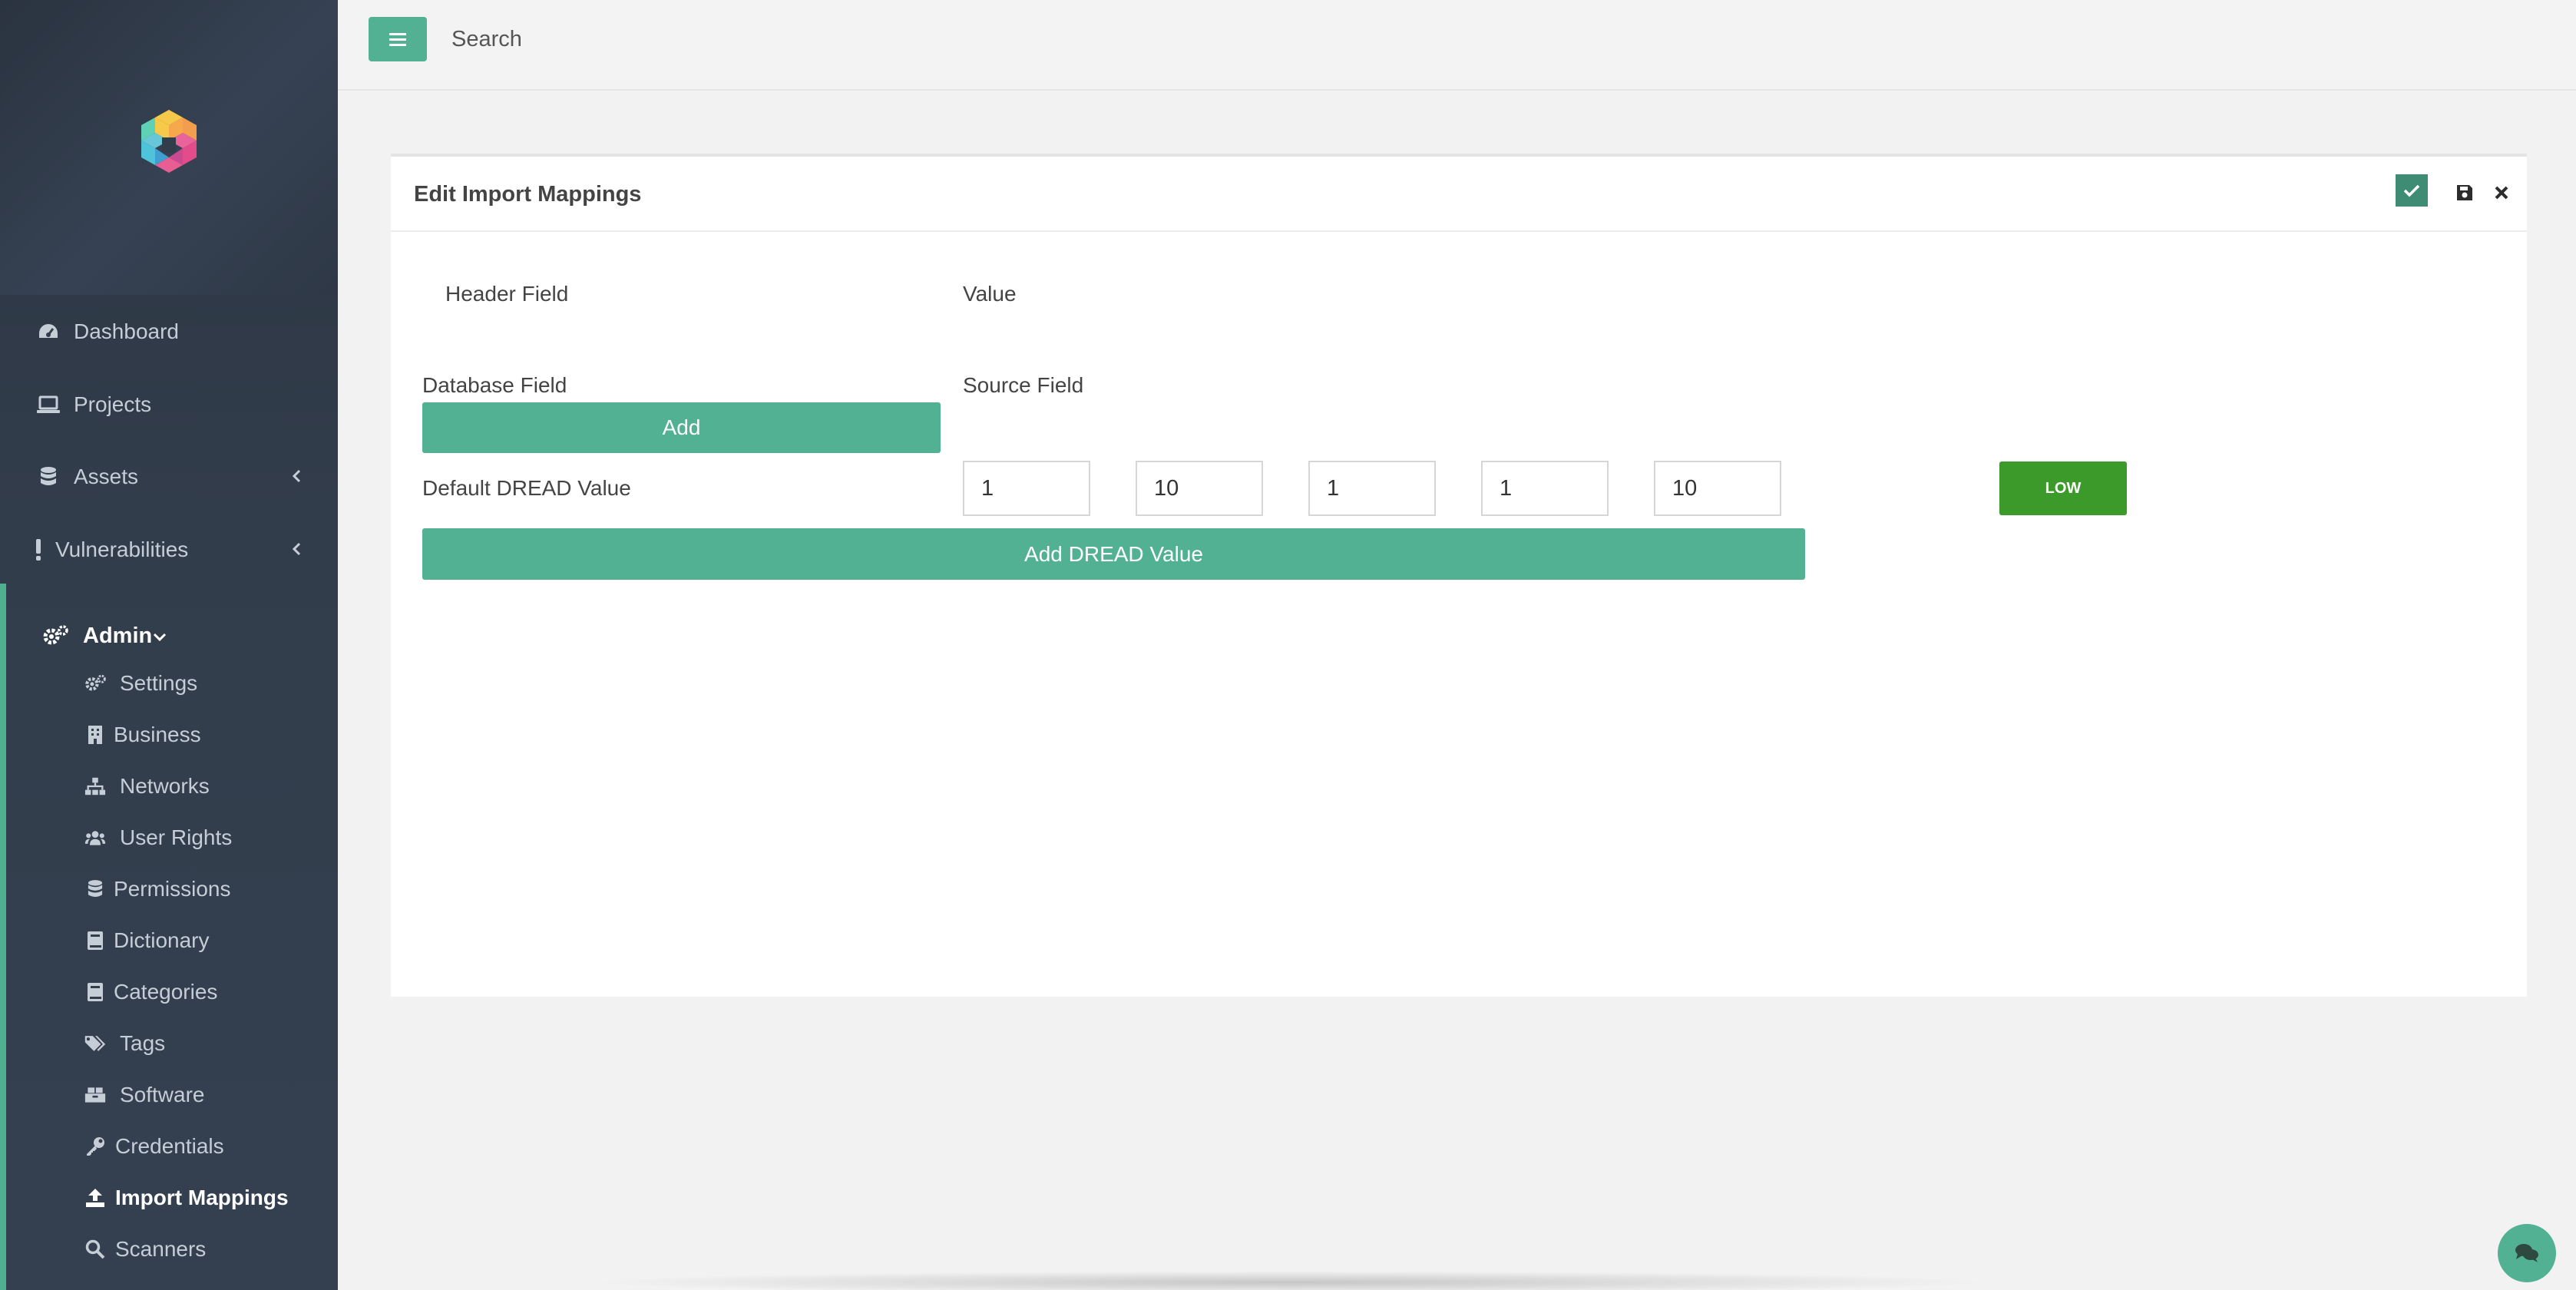  I want to click on bottom-shadow, so click(1290, 1281).